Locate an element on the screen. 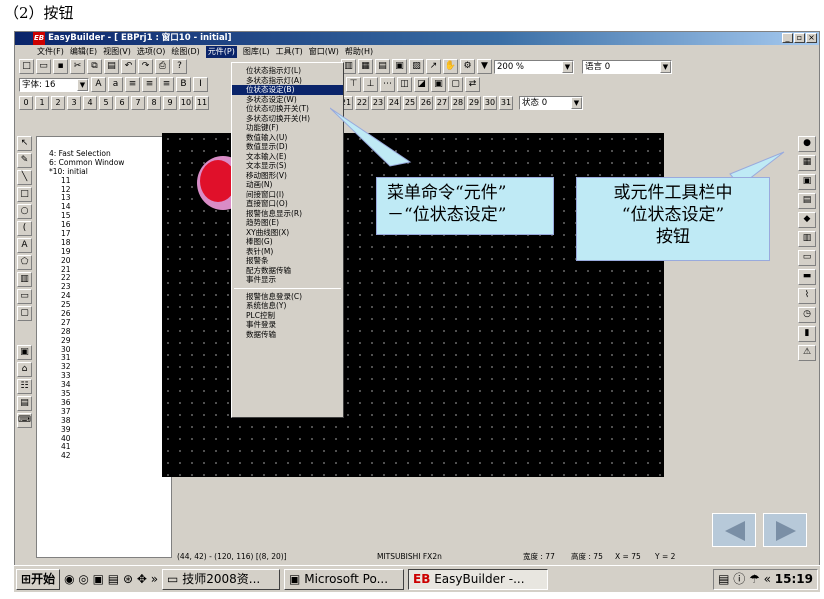  menu-item: 动画(N) is located at coordinates (287, 185).